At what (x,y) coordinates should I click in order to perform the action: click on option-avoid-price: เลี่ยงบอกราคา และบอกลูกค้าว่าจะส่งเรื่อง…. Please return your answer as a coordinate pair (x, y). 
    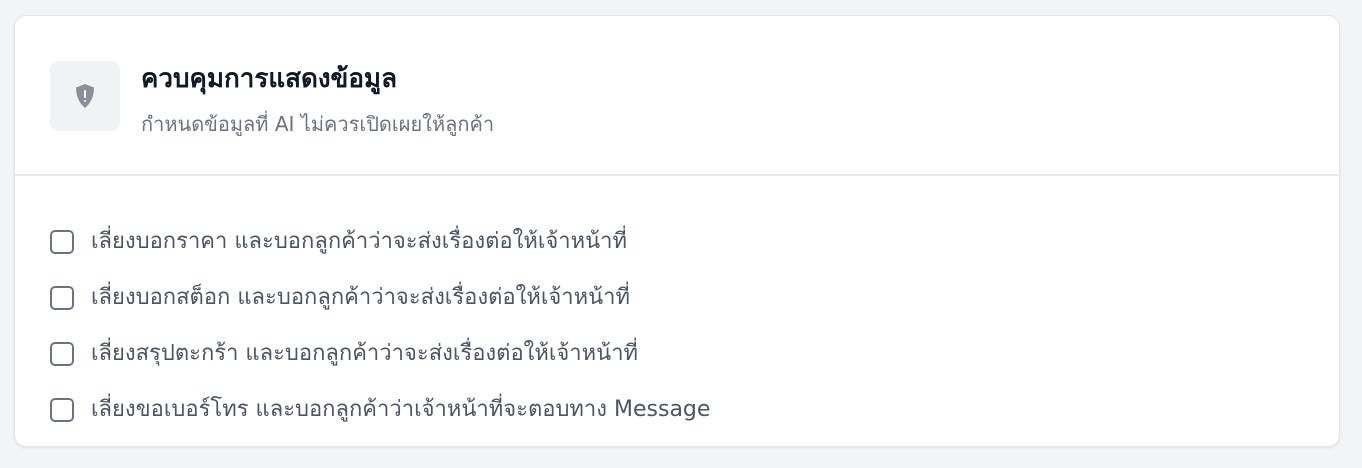
    Looking at the image, I should click on (694, 242).